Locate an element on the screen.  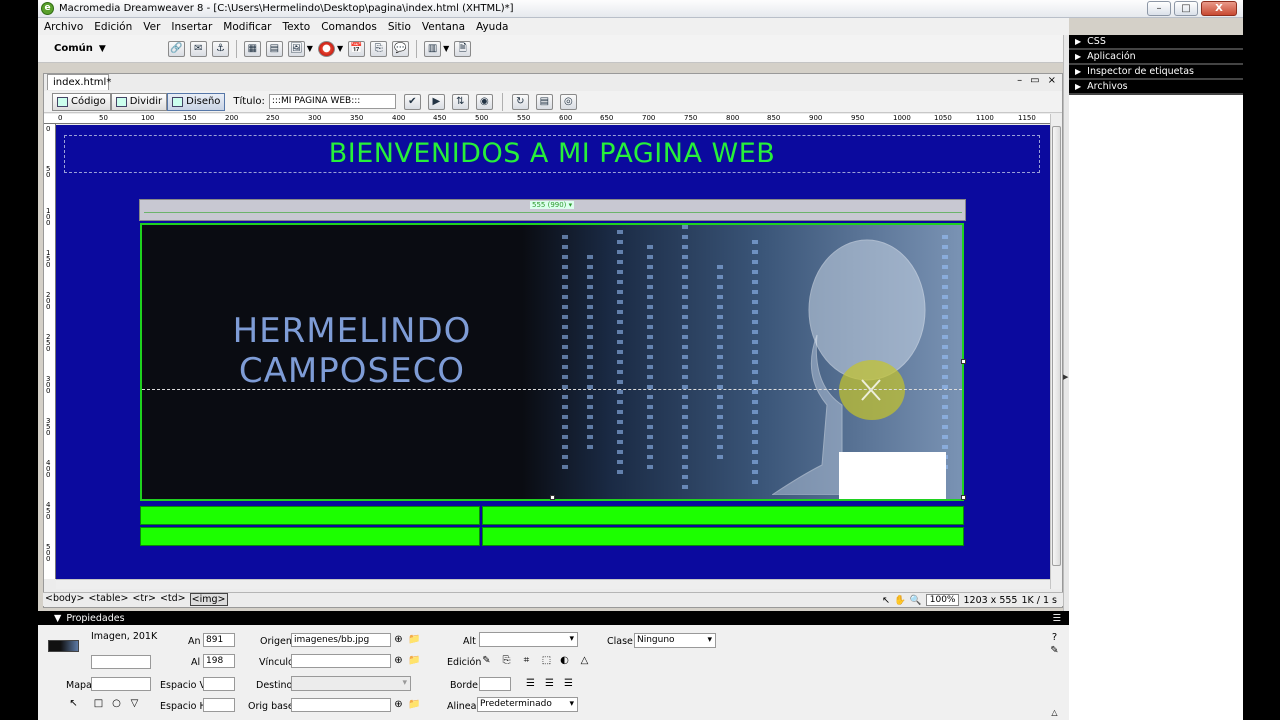
image-icon: 🖼 is located at coordinates (296, 48).